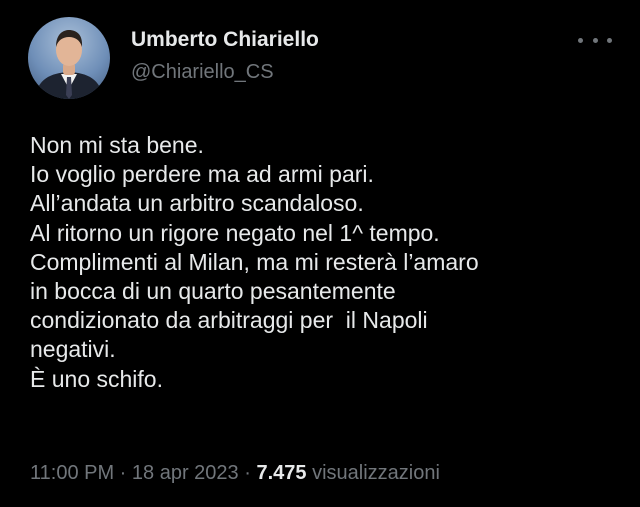 This screenshot has width=640, height=507. I want to click on author-info: Umberto Chiariello @Chiariello_CS, so click(225, 55).